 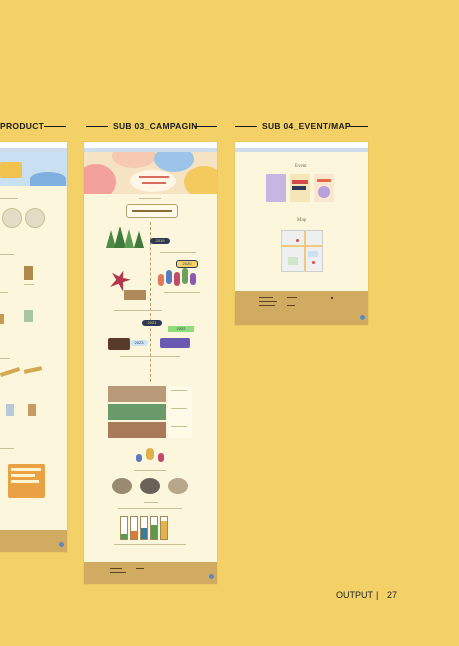 What do you see at coordinates (135, 295) in the screenshot?
I see `boxes-illustration` at bounding box center [135, 295].